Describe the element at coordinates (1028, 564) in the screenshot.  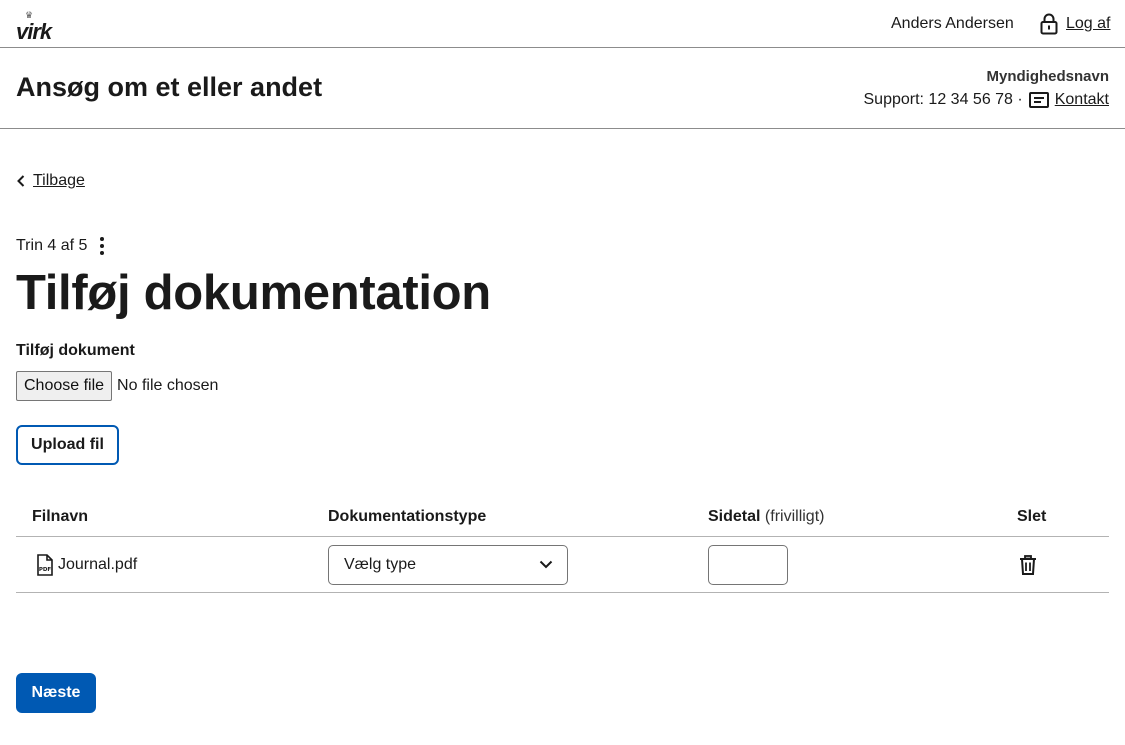
I see `trash-icon` at that location.